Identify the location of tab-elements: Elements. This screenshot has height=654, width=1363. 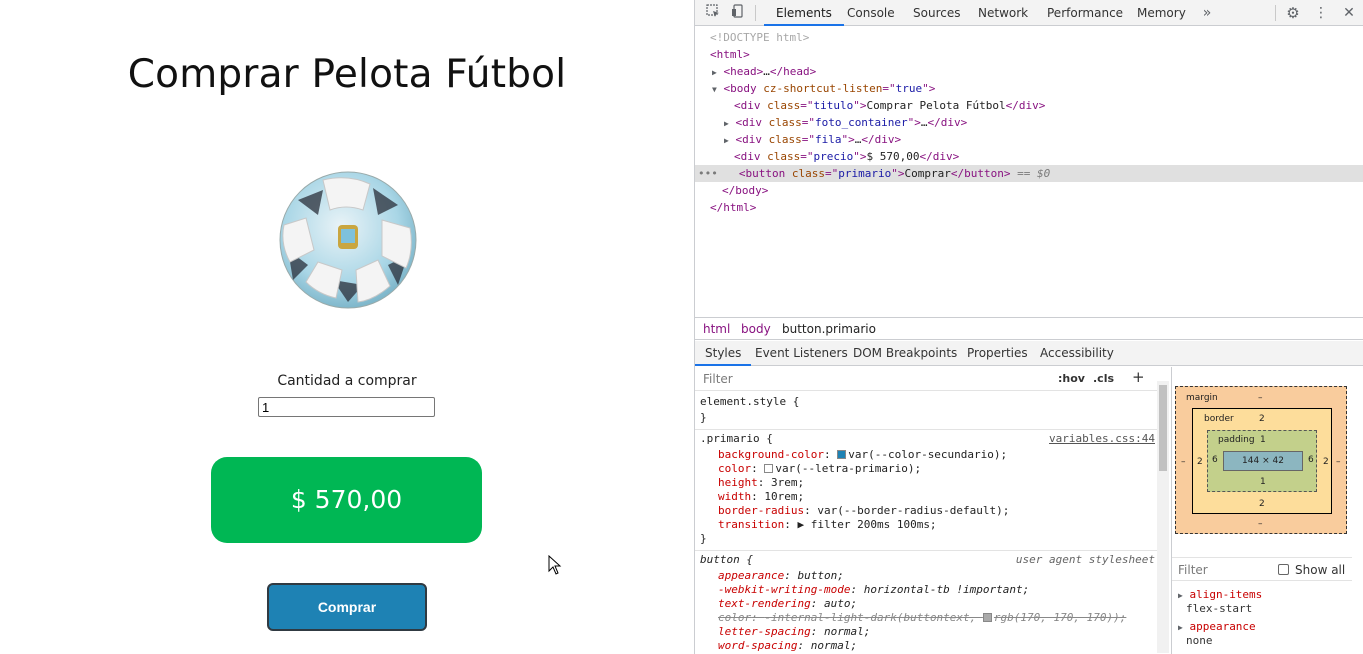
(804, 13).